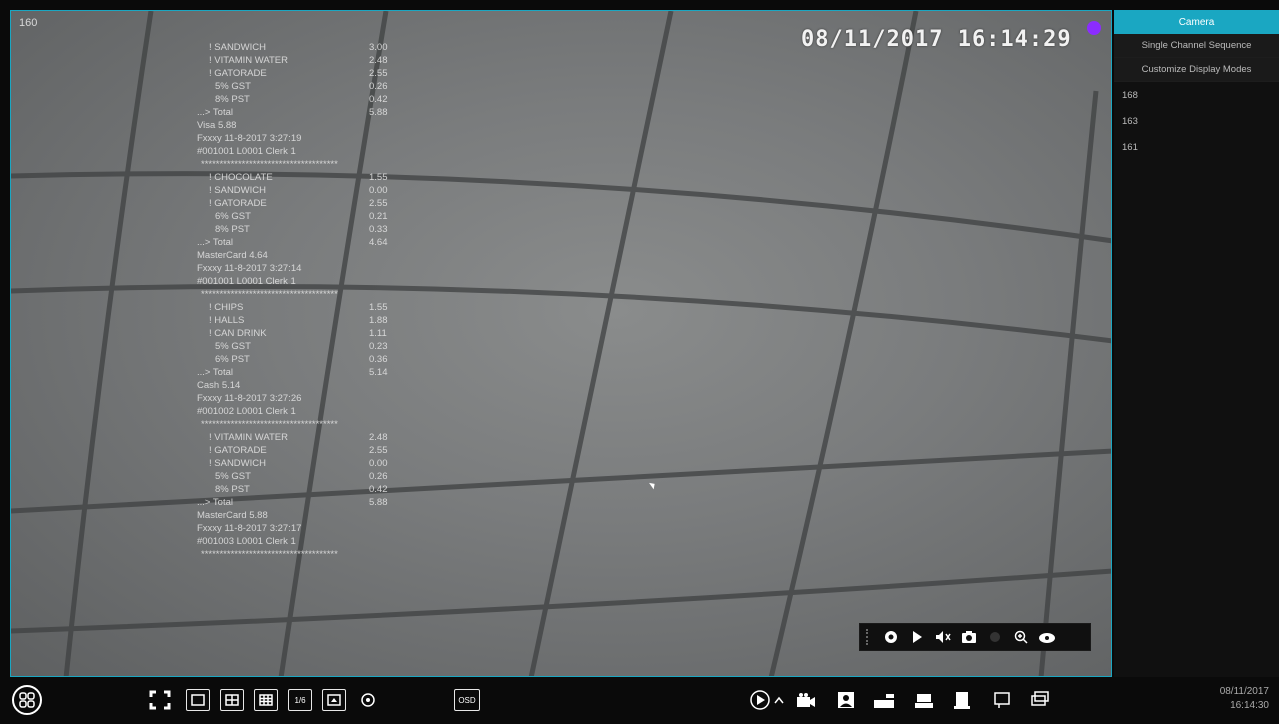 The width and height of the screenshot is (1279, 724). What do you see at coordinates (27, 700) in the screenshot?
I see `start-menu-button` at bounding box center [27, 700].